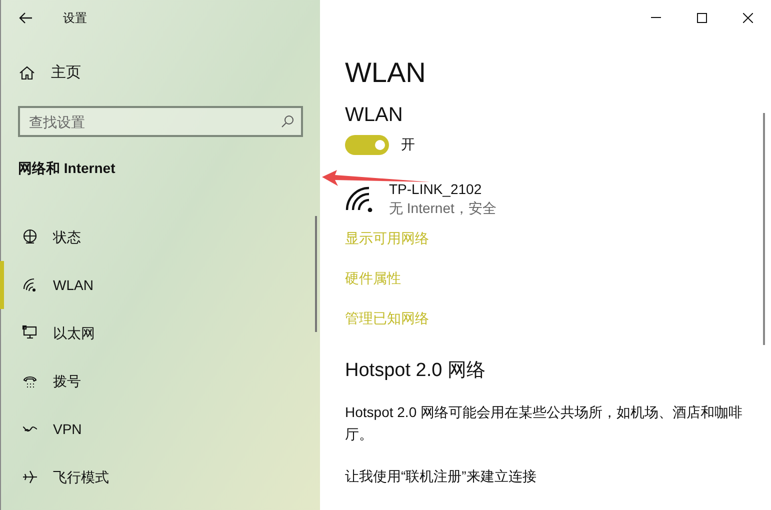  Describe the element at coordinates (442, 208) in the screenshot. I see `network-status: 无 Internet，安全` at that location.